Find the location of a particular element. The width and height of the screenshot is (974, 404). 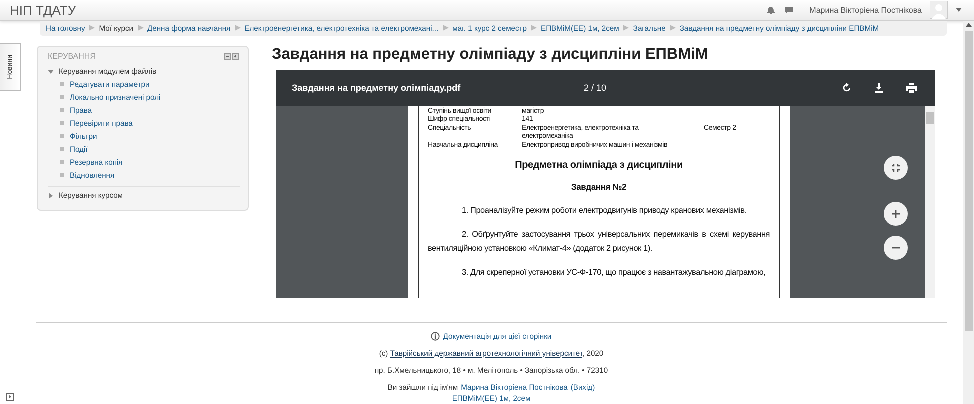

document-paragraph: 2. Обґрунтуйте застосування трьох універсальних перемикачів в схемі керування вентиляційною установкою «Климат-4» (додаток 2 рисунок 1). is located at coordinates (599, 242).